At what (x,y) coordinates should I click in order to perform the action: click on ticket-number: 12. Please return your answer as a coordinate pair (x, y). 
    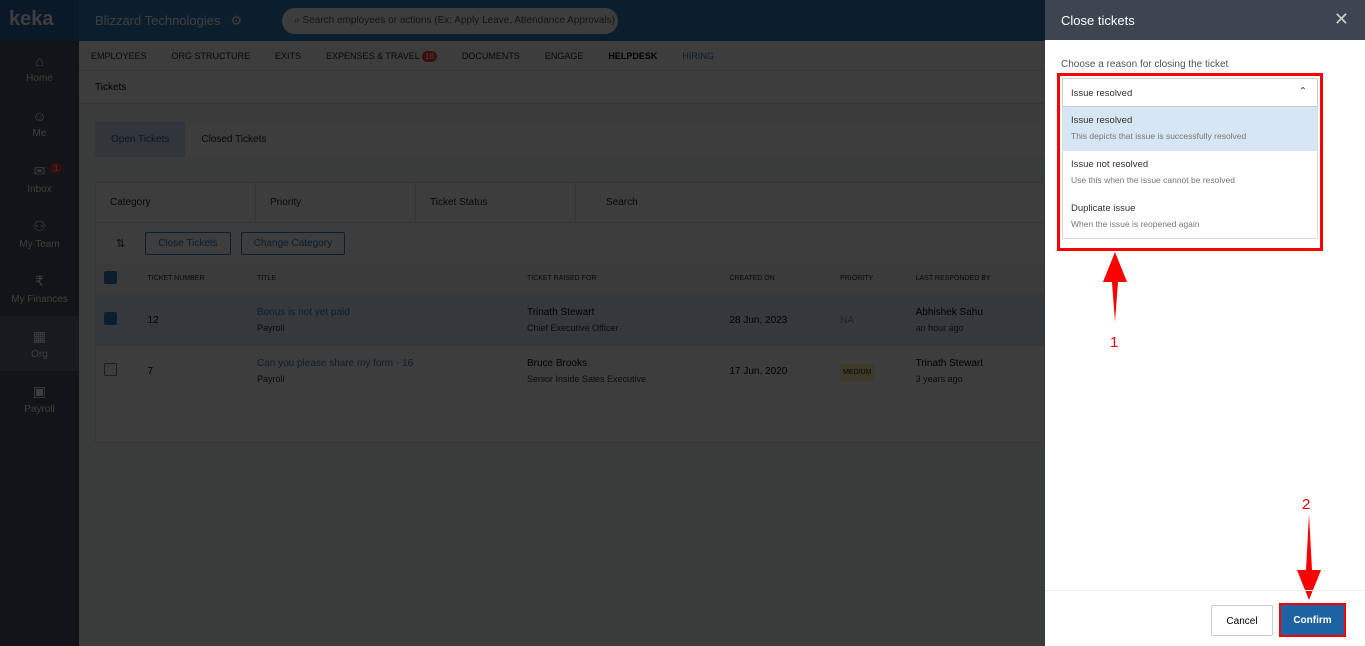
    Looking at the image, I should click on (194, 320).